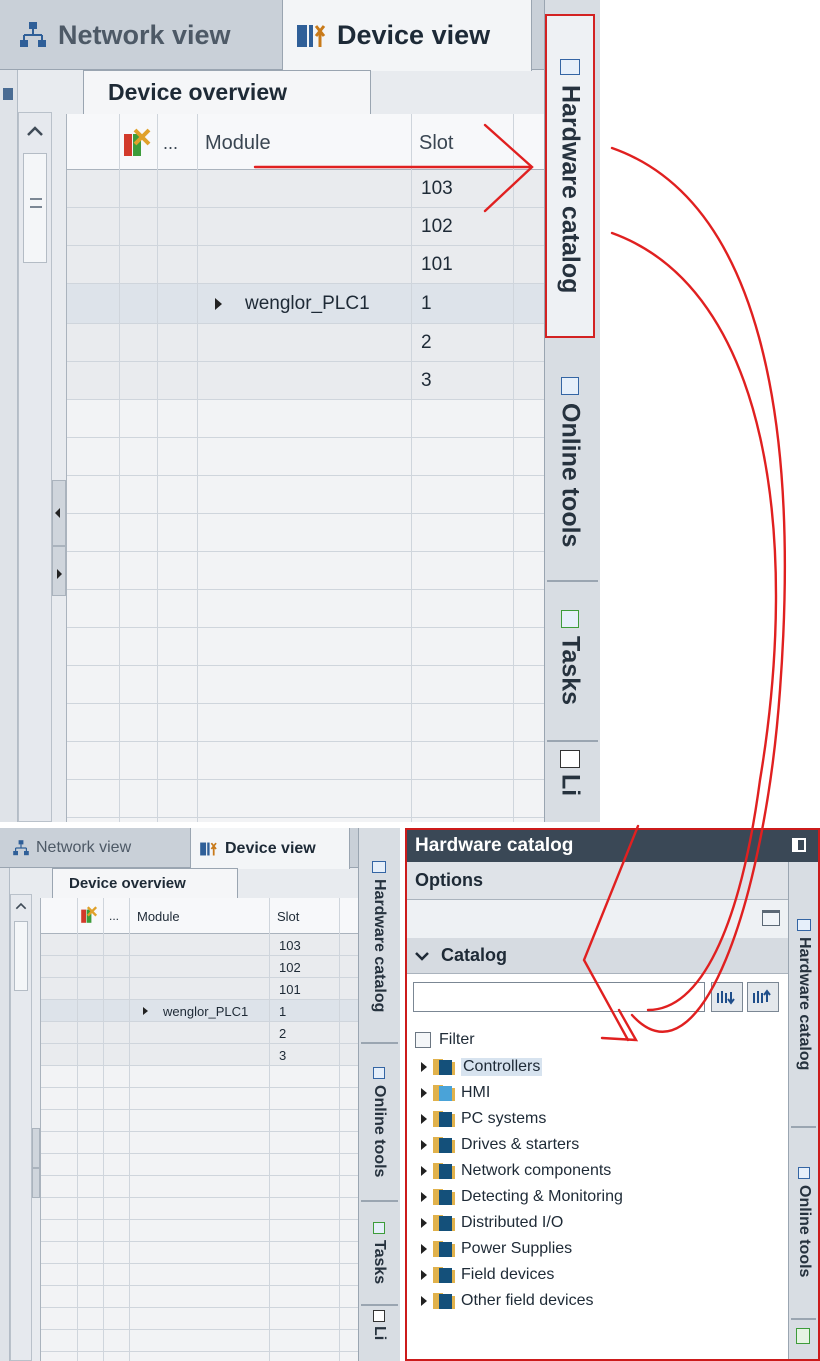 The width and height of the screenshot is (820, 1361). I want to click on options-panel-icon, so click(771, 918).